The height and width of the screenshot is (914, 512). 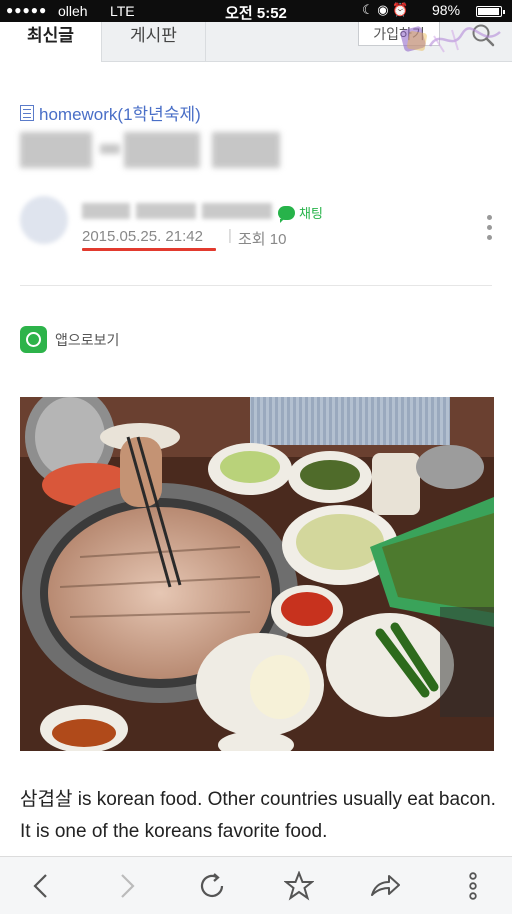 What do you see at coordinates (256, 285) in the screenshot?
I see `divider` at bounding box center [256, 285].